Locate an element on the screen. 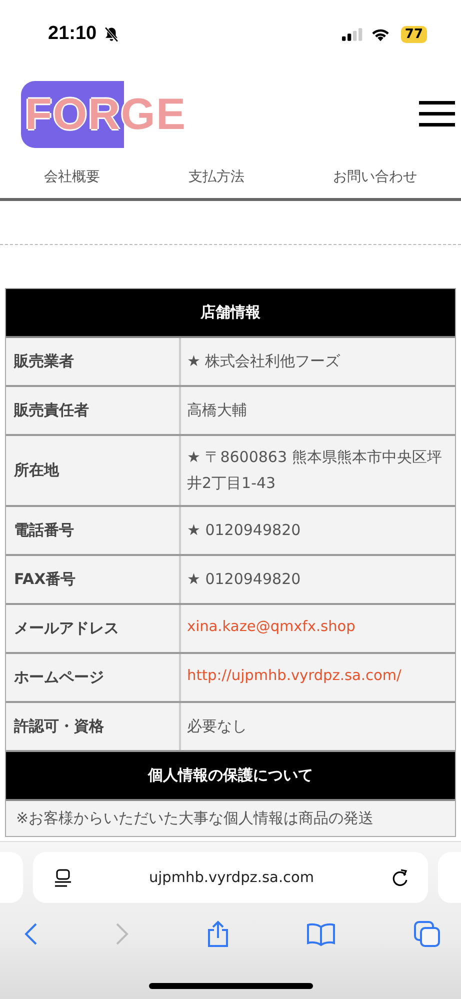 This screenshot has height=999, width=461. nav-link: 会社概要 is located at coordinates (72, 177).